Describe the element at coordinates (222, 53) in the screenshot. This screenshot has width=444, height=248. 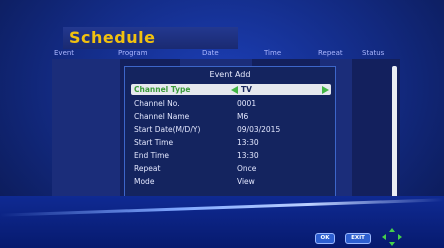
I see `column-header-row: Event Program Date Time Repeat Status` at that location.